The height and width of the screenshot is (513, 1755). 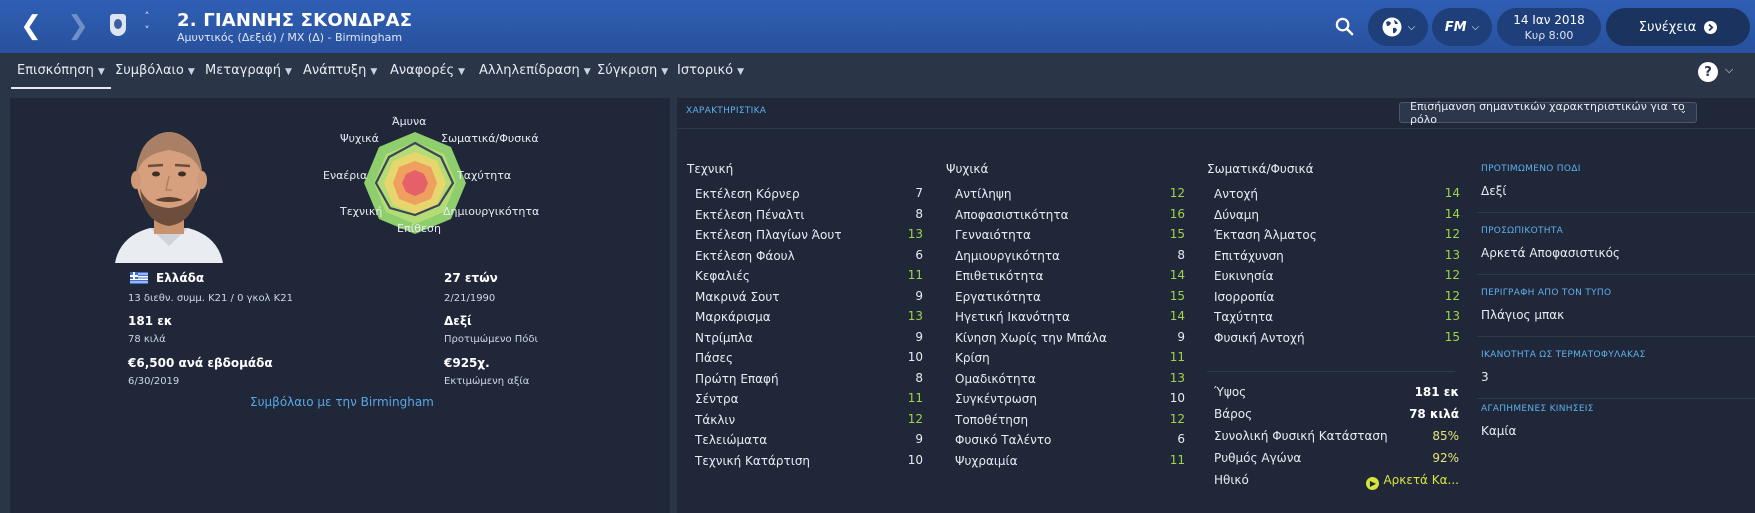 I want to click on technical-attribute-row: Τελειώματα 9, so click(x=810, y=440).